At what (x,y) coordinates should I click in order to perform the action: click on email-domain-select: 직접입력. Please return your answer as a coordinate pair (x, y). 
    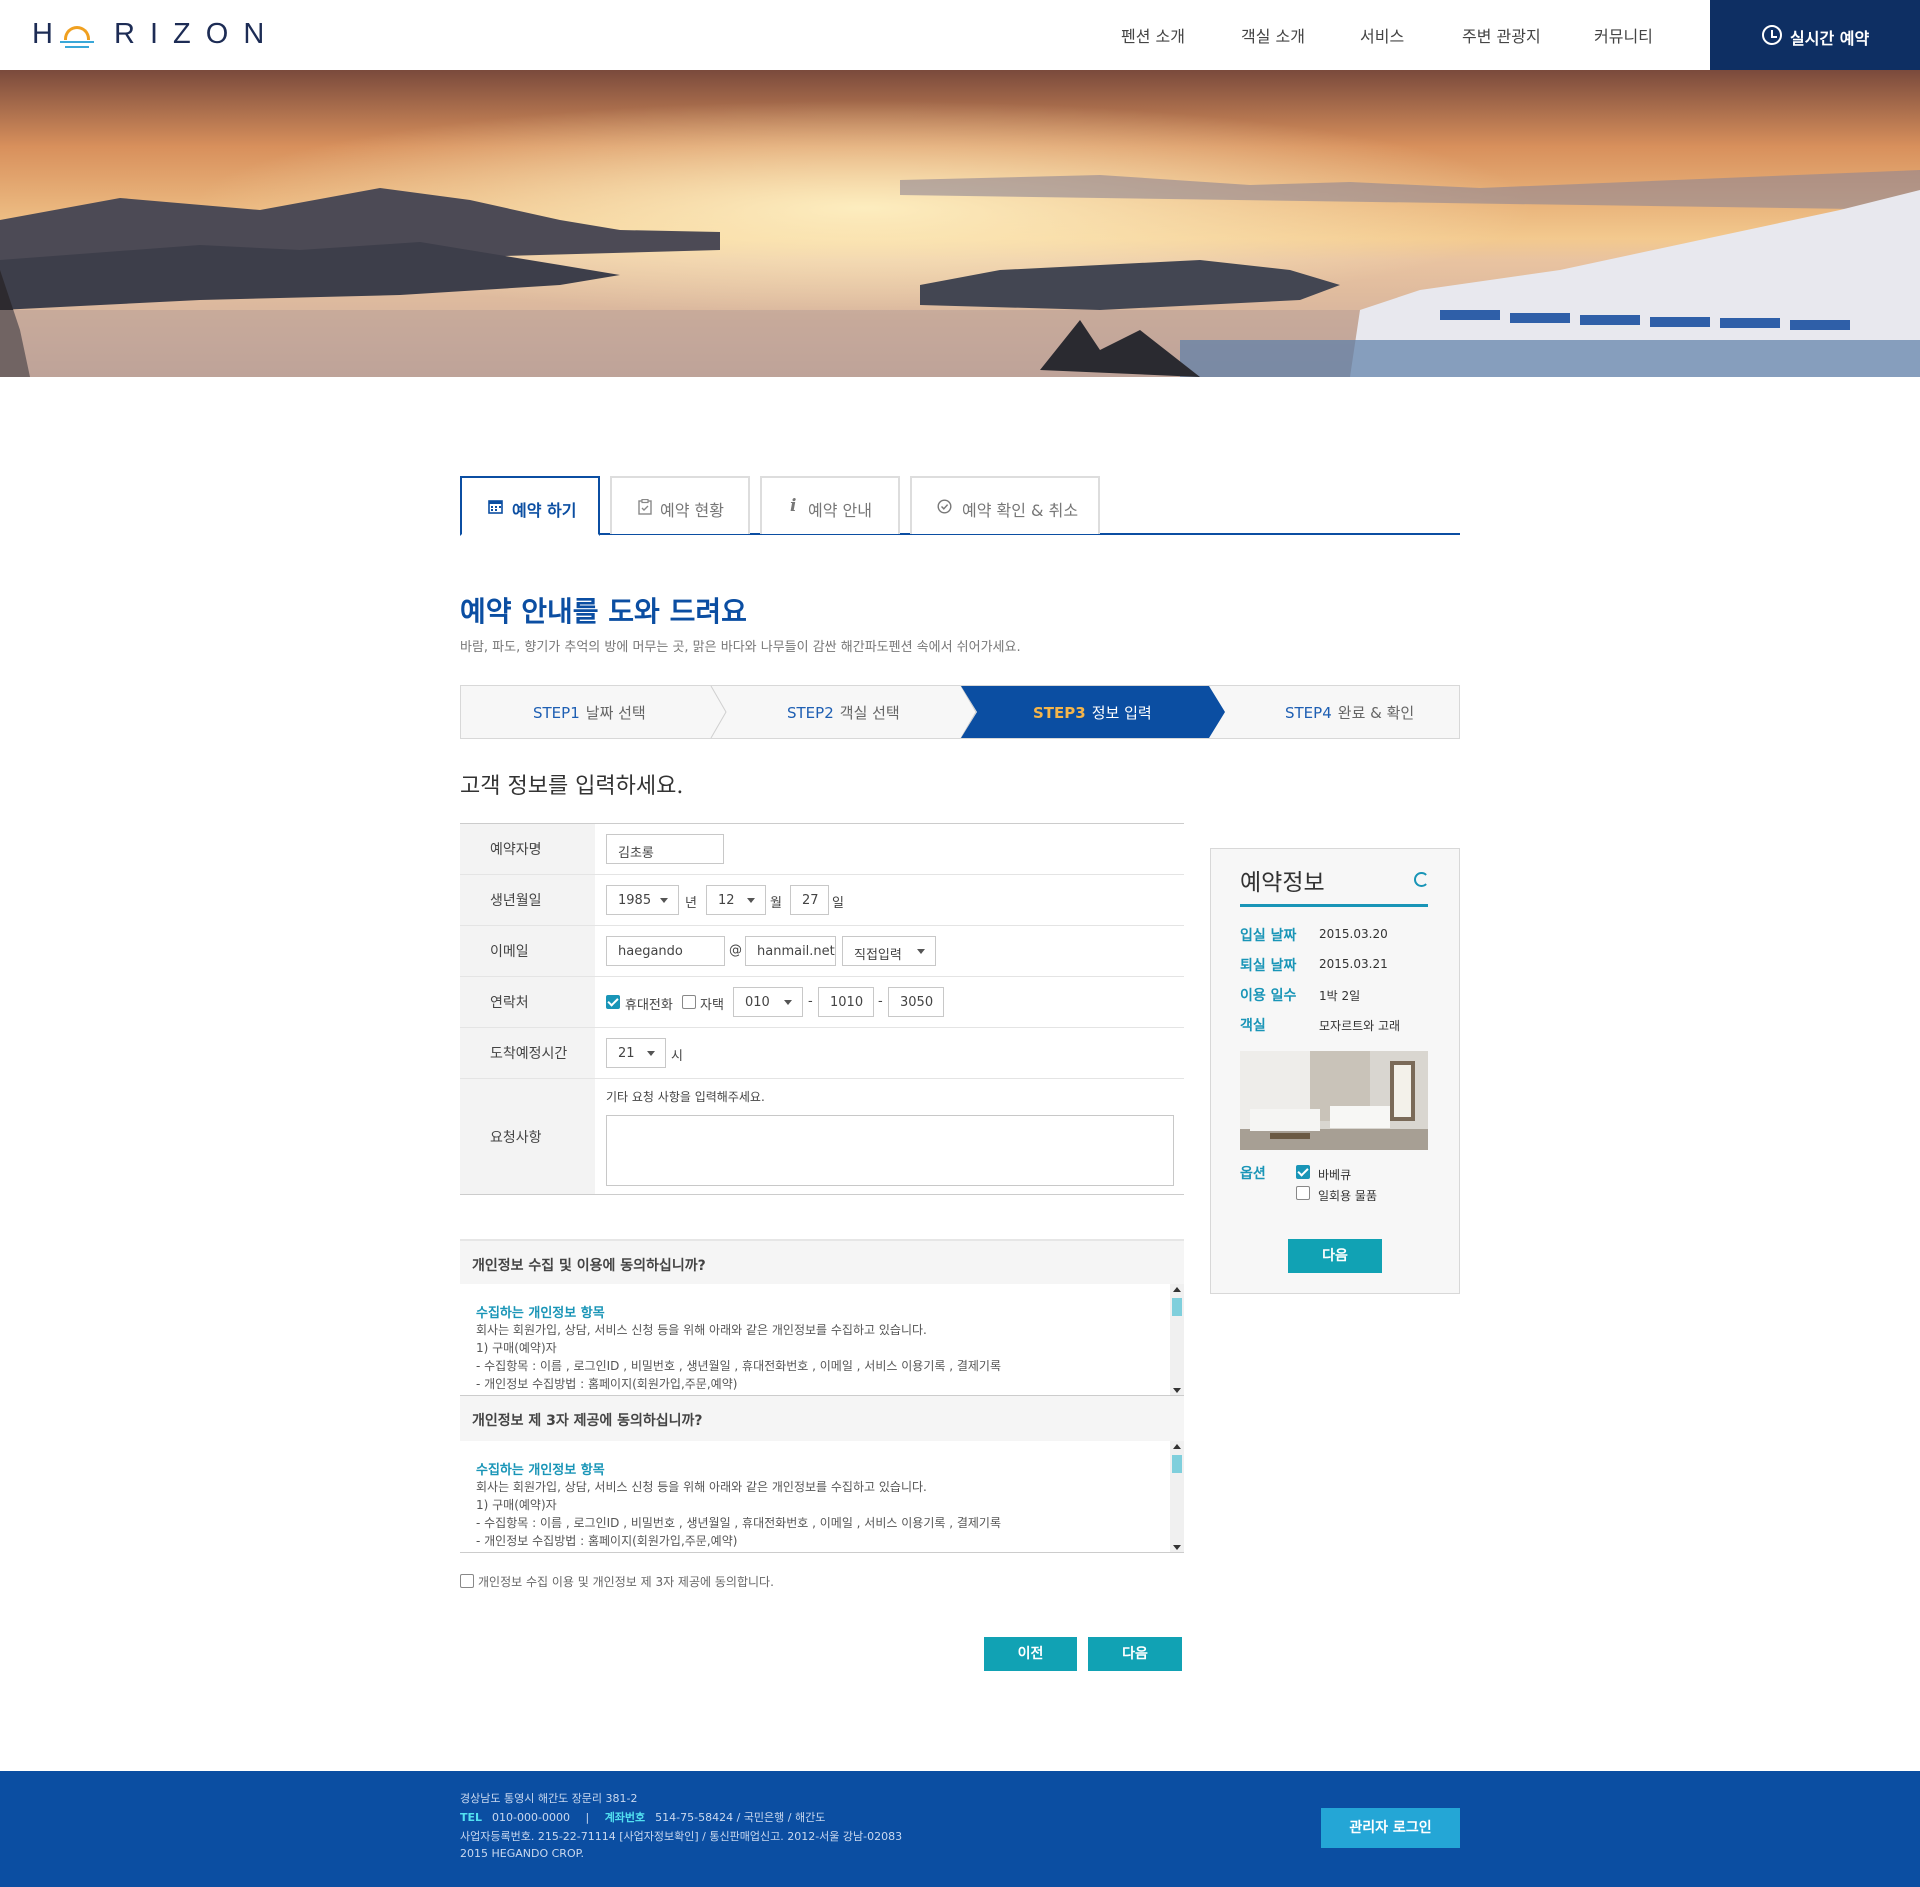
    Looking at the image, I should click on (889, 951).